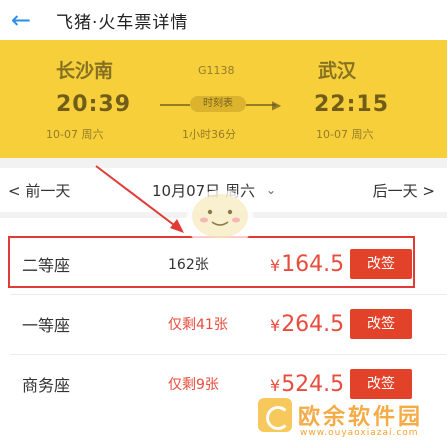  I want to click on seat-price: ¥524.5, so click(307, 384).